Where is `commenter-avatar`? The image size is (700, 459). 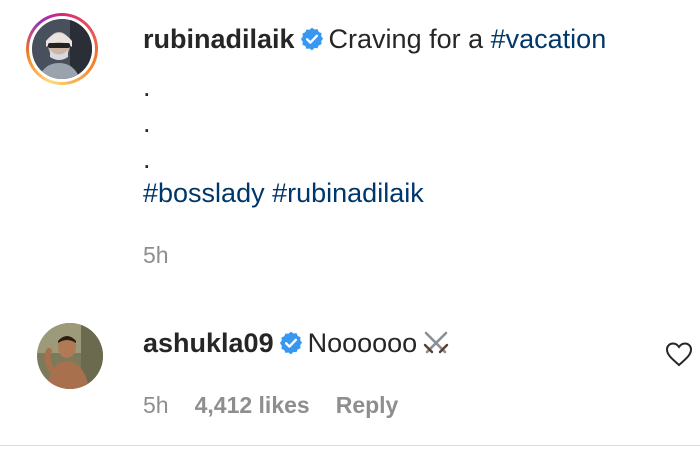
commenter-avatar is located at coordinates (70, 356).